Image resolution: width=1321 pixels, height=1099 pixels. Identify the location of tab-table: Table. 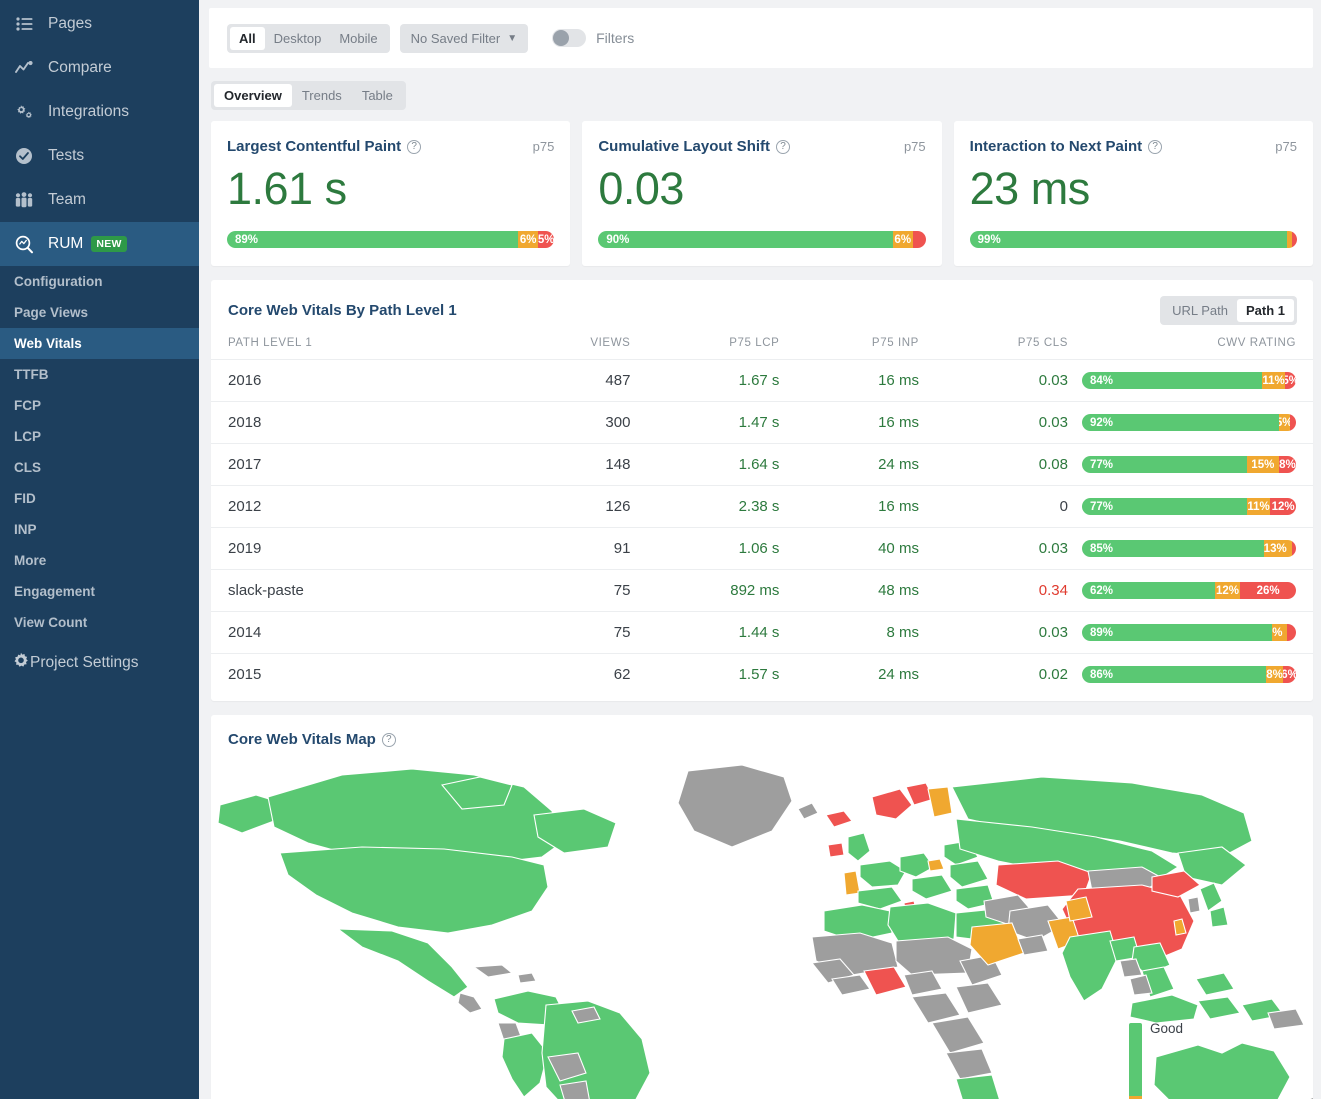
(377, 95).